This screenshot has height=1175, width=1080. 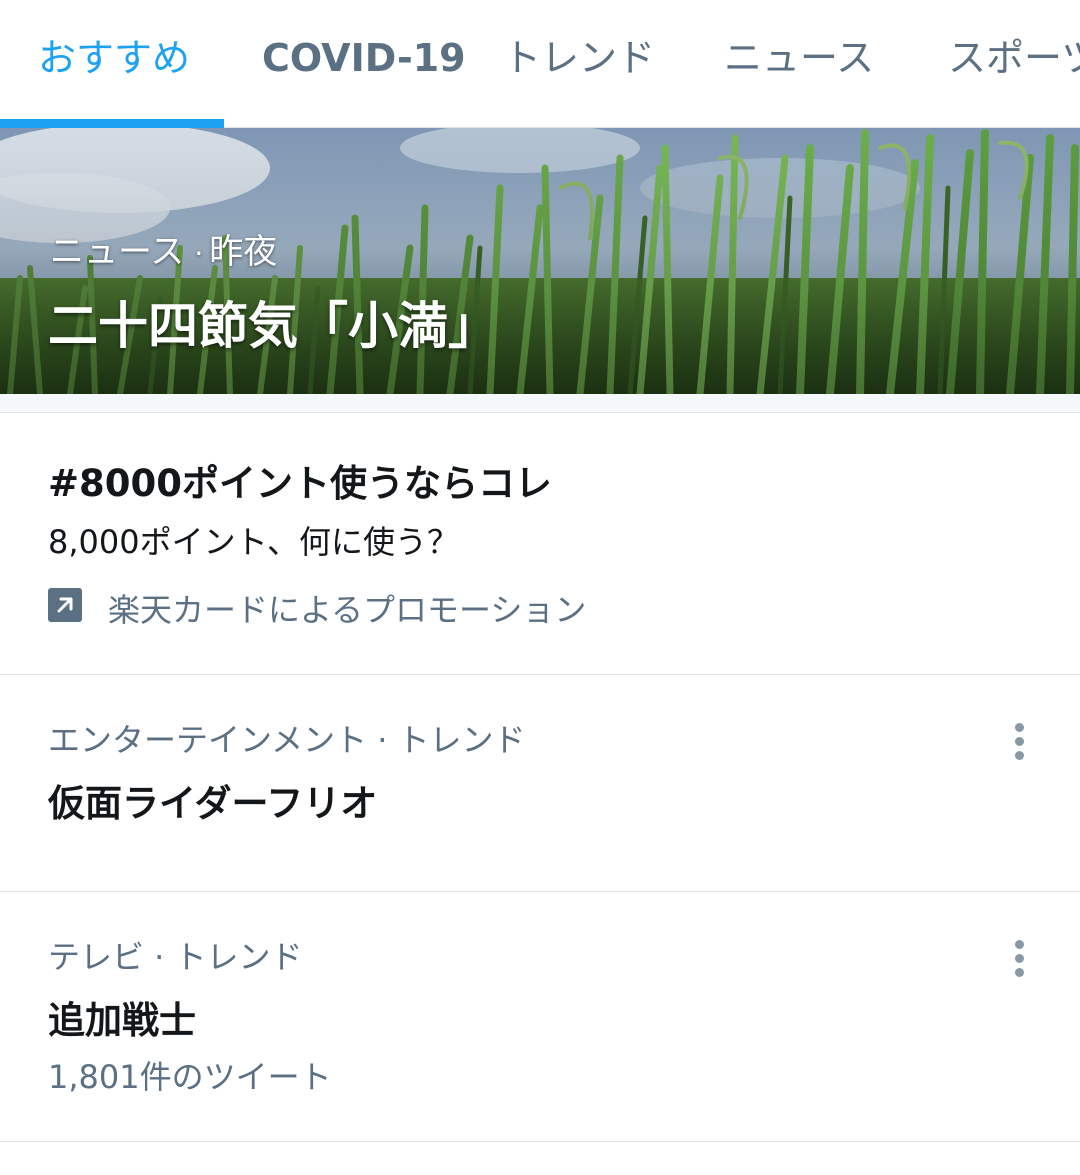 I want to click on active-tab-indicator, so click(x=112, y=123).